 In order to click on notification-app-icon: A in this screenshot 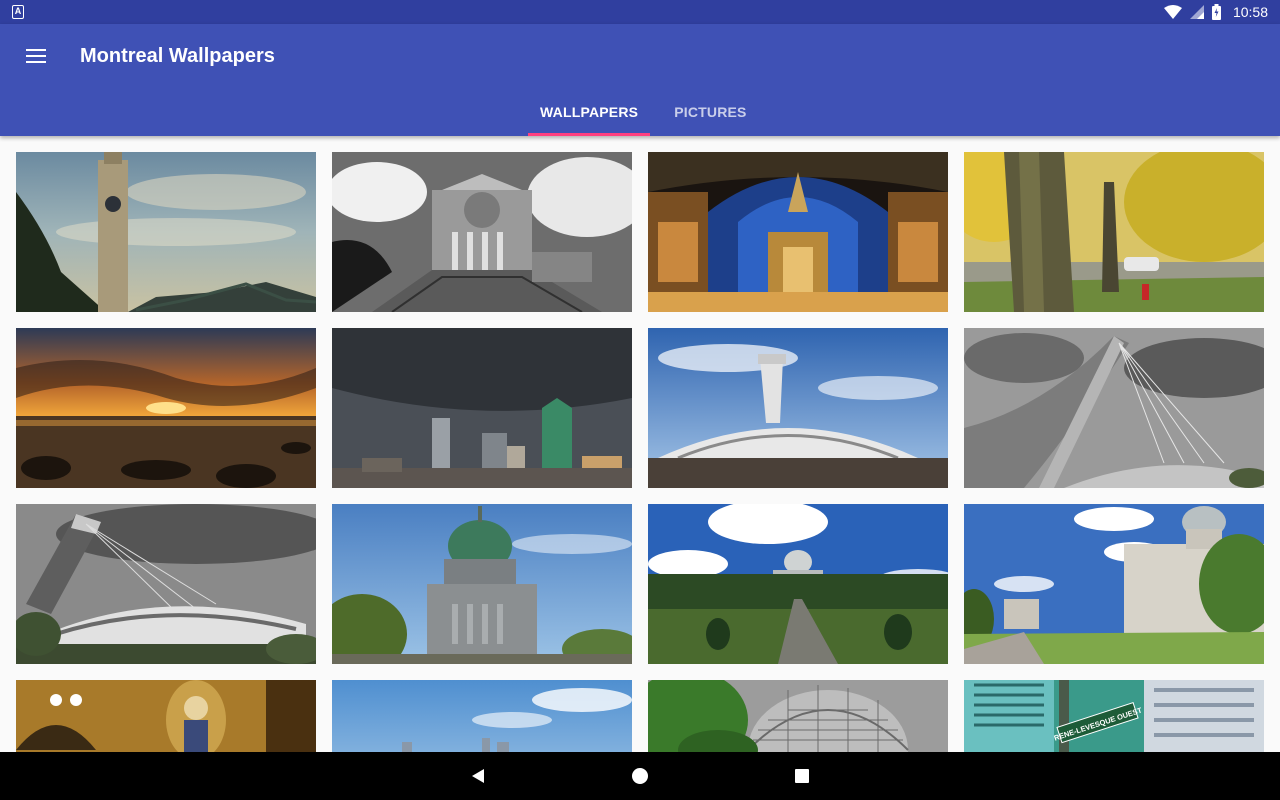, I will do `click(18, 12)`.